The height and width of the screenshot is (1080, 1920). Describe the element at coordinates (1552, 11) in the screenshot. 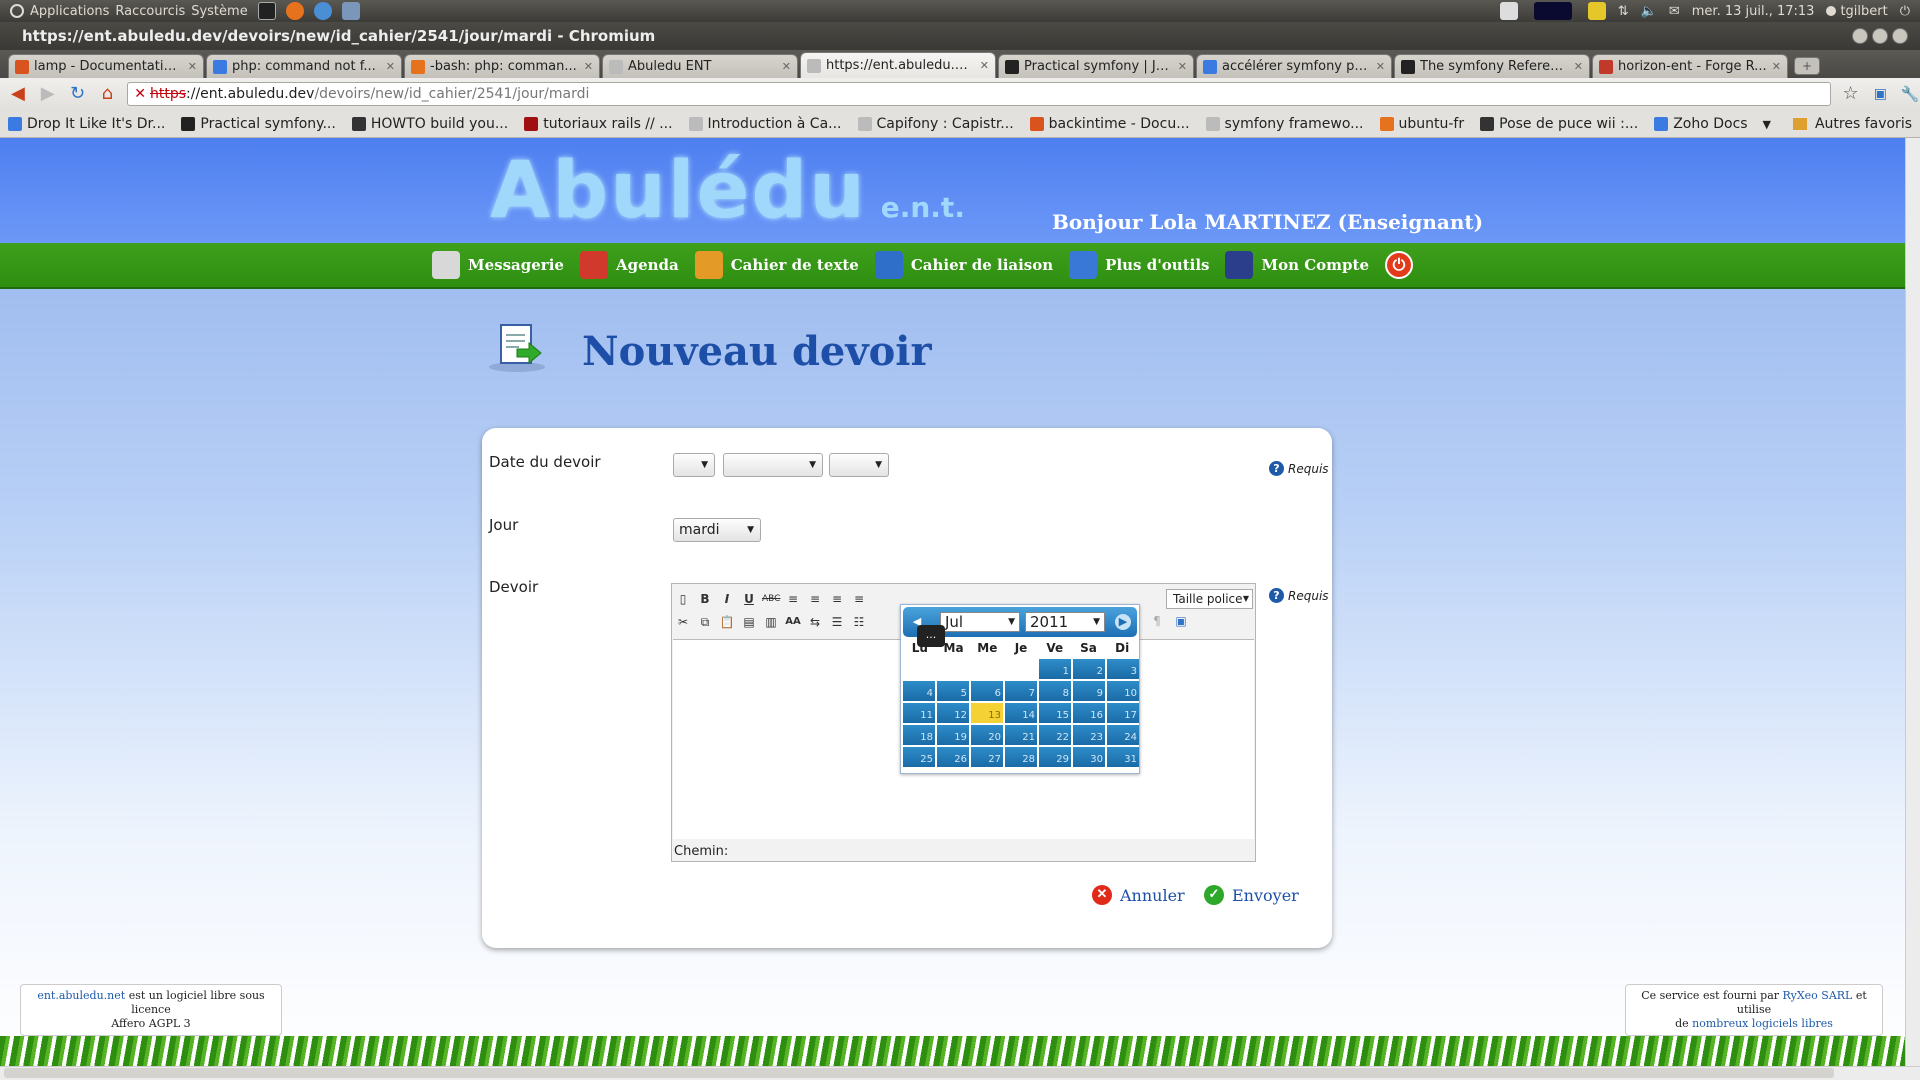

I see `system-monitor-icon` at that location.